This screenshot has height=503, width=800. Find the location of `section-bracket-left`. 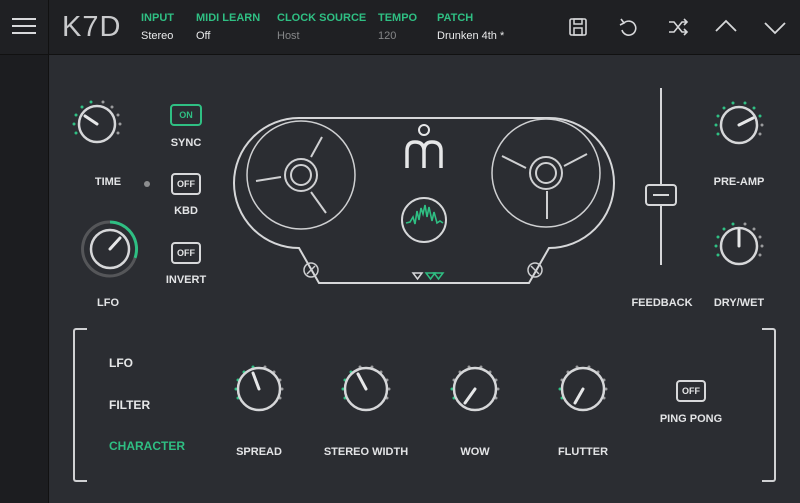

section-bracket-left is located at coordinates (80, 405).